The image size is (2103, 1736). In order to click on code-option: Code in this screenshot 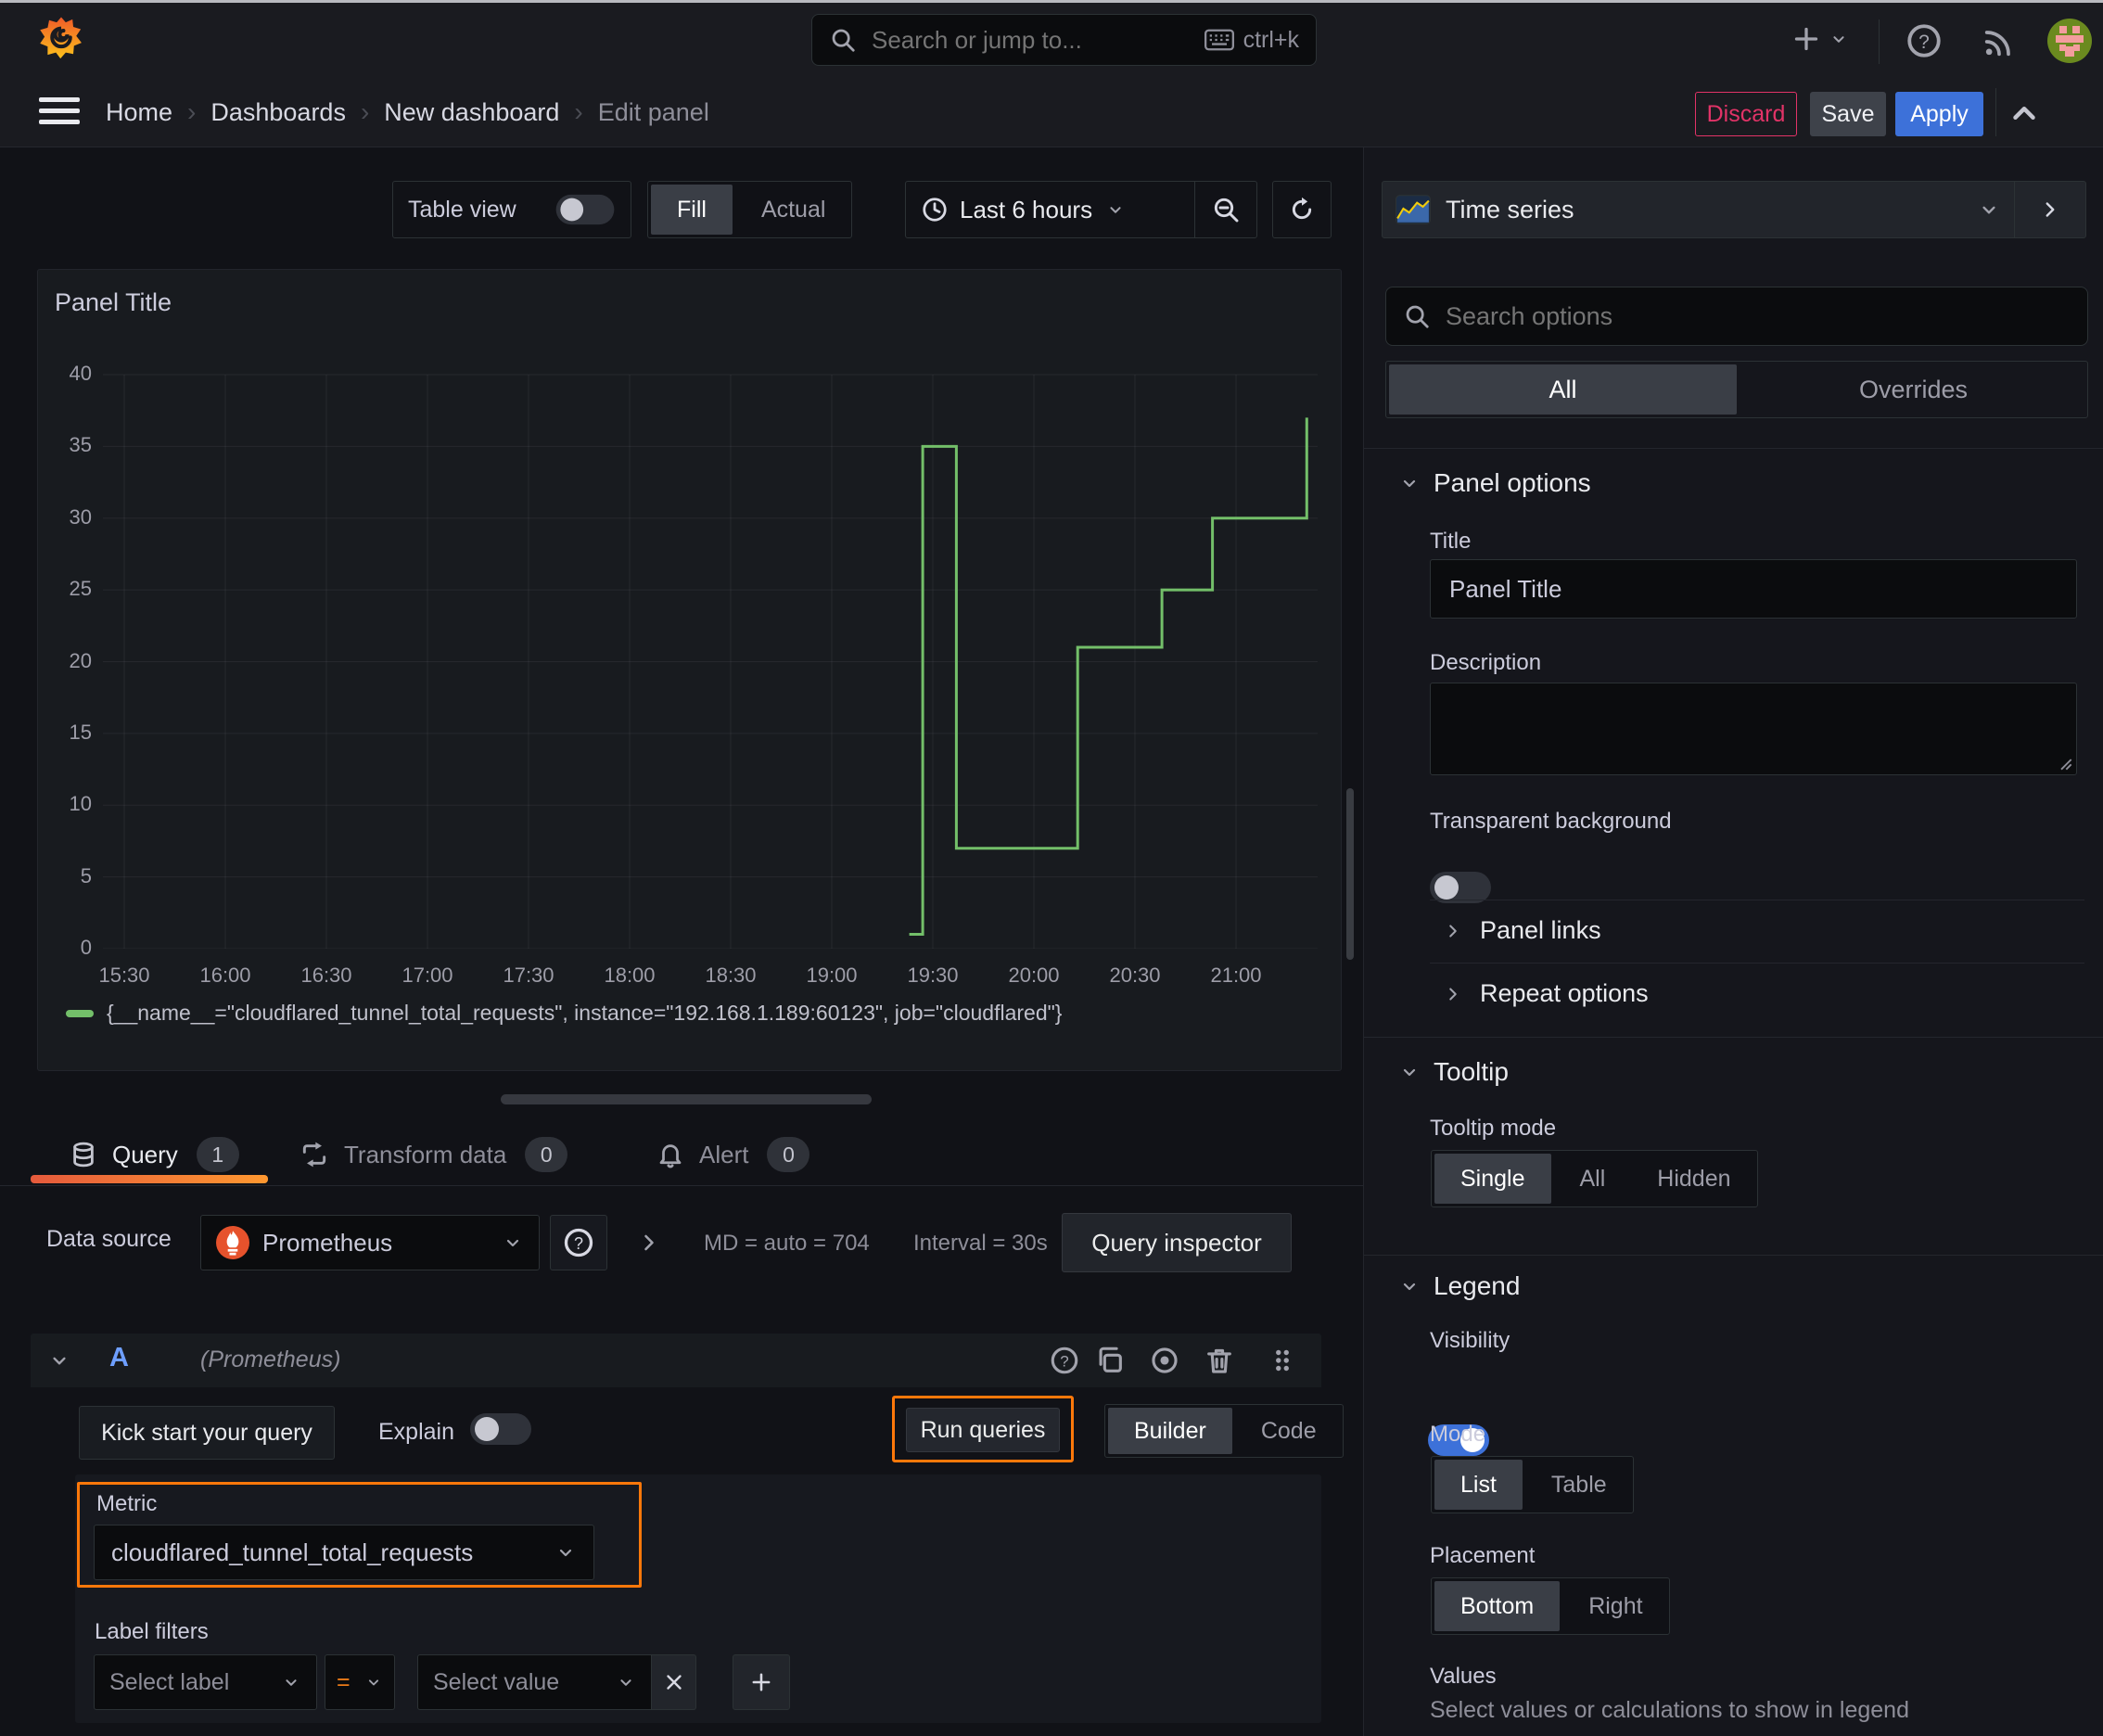, I will do `click(1289, 1431)`.